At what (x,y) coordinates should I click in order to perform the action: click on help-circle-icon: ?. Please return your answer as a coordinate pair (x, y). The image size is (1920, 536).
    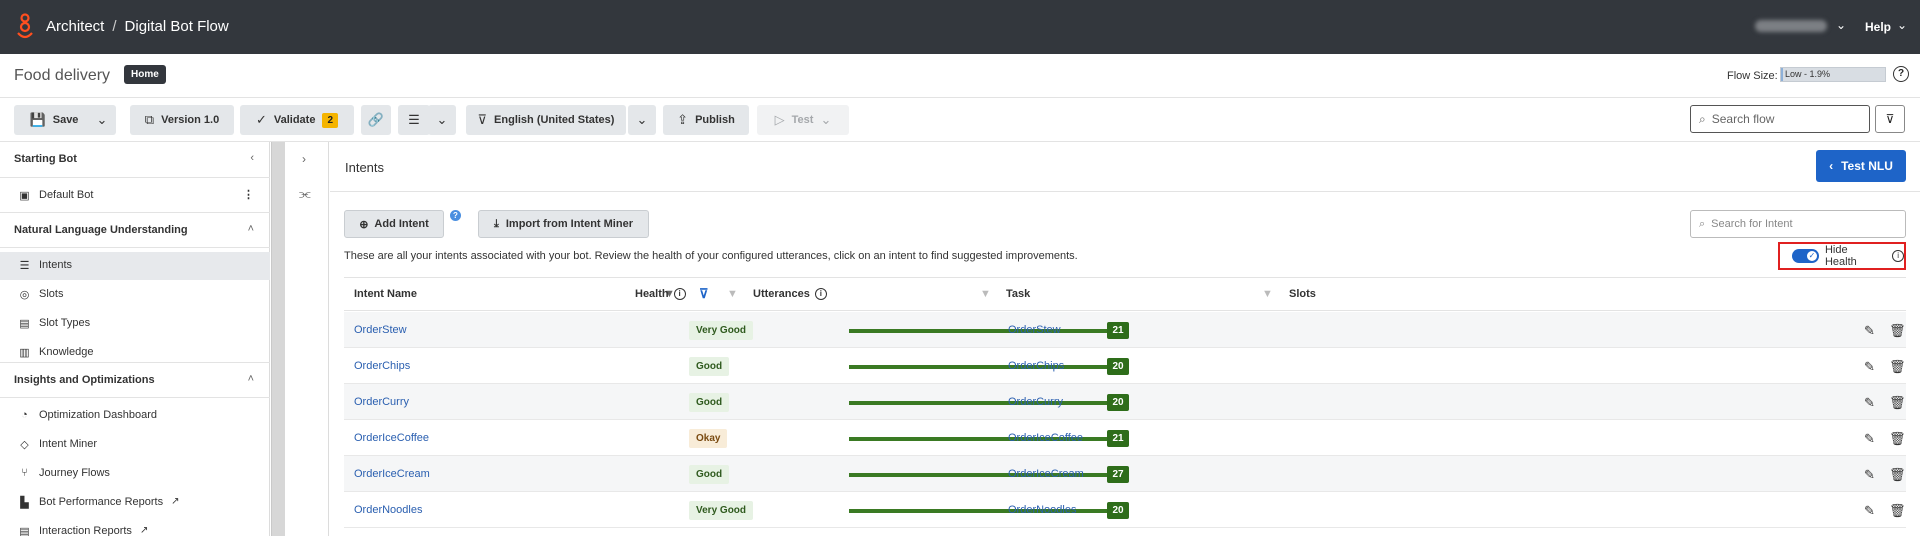
    Looking at the image, I should click on (1901, 74).